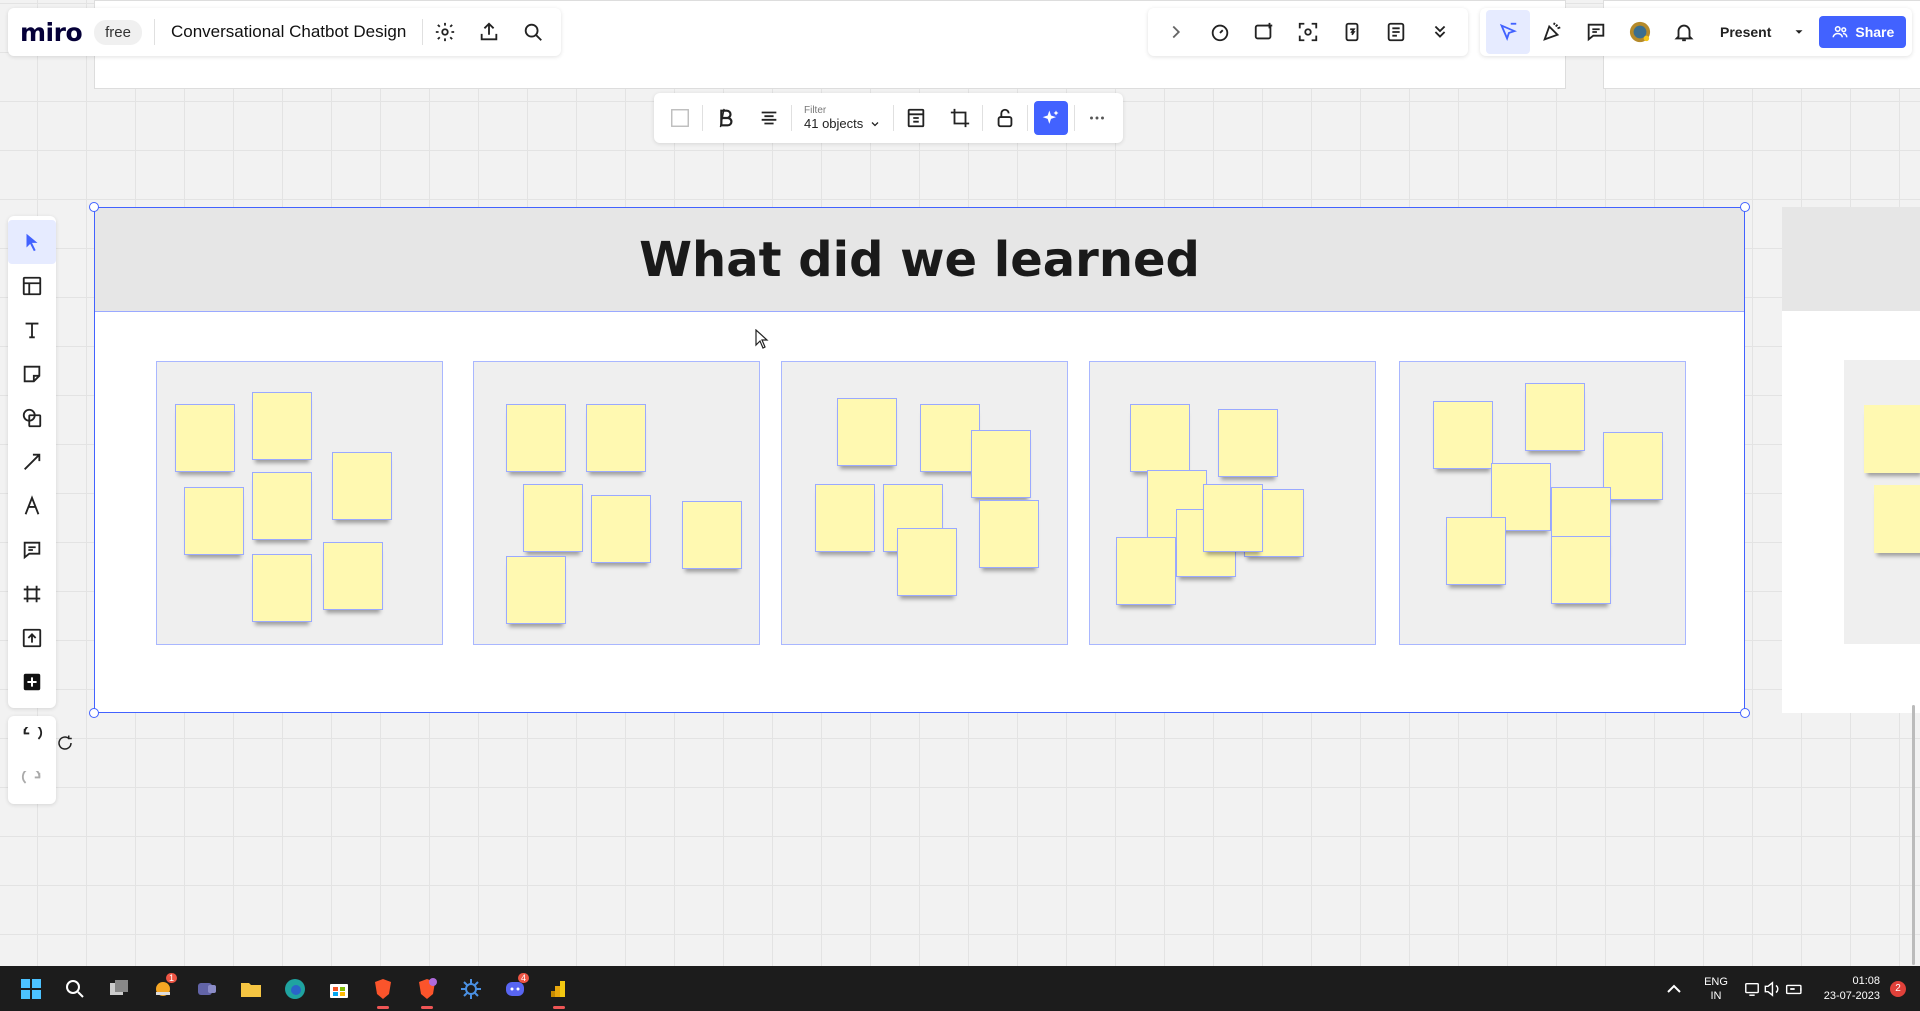 The width and height of the screenshot is (1920, 1011). I want to click on show-hidden-icons-chevron-icon, so click(1674, 988).